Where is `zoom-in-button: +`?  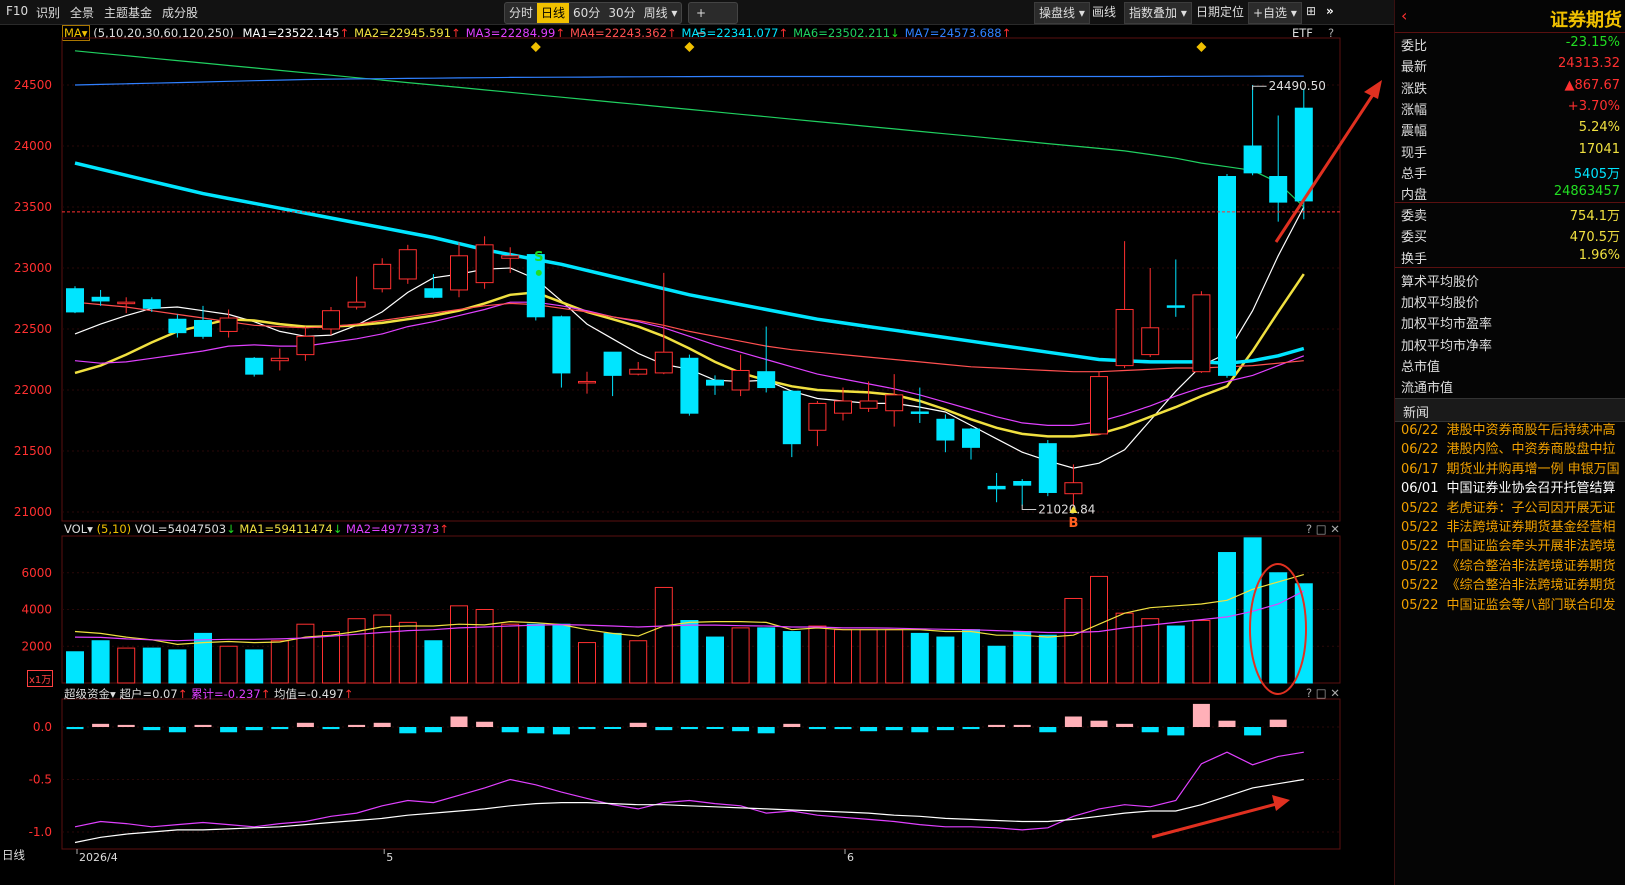 zoom-in-button: + is located at coordinates (701, 13).